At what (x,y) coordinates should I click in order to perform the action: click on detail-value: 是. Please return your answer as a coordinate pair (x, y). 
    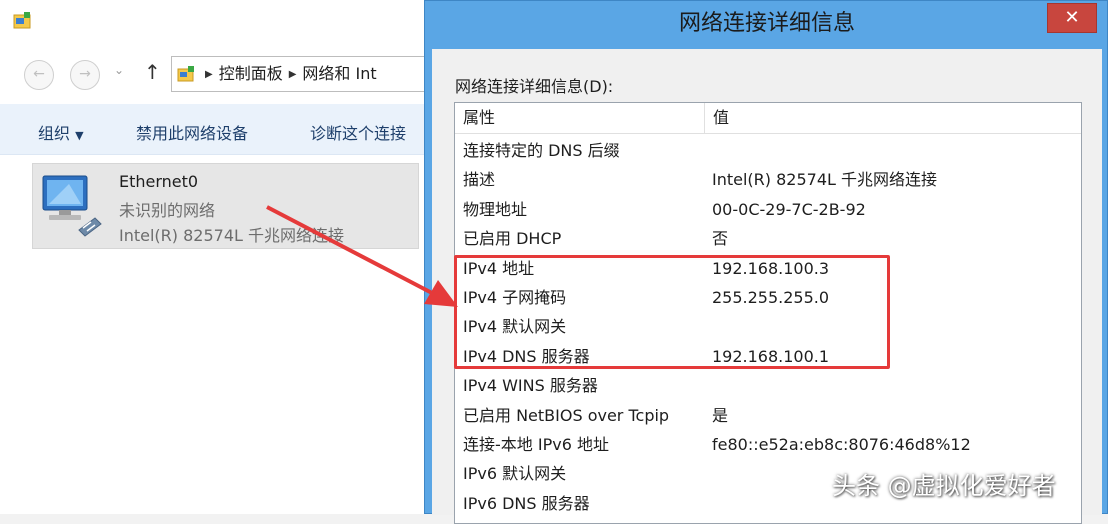
    Looking at the image, I should click on (720, 415).